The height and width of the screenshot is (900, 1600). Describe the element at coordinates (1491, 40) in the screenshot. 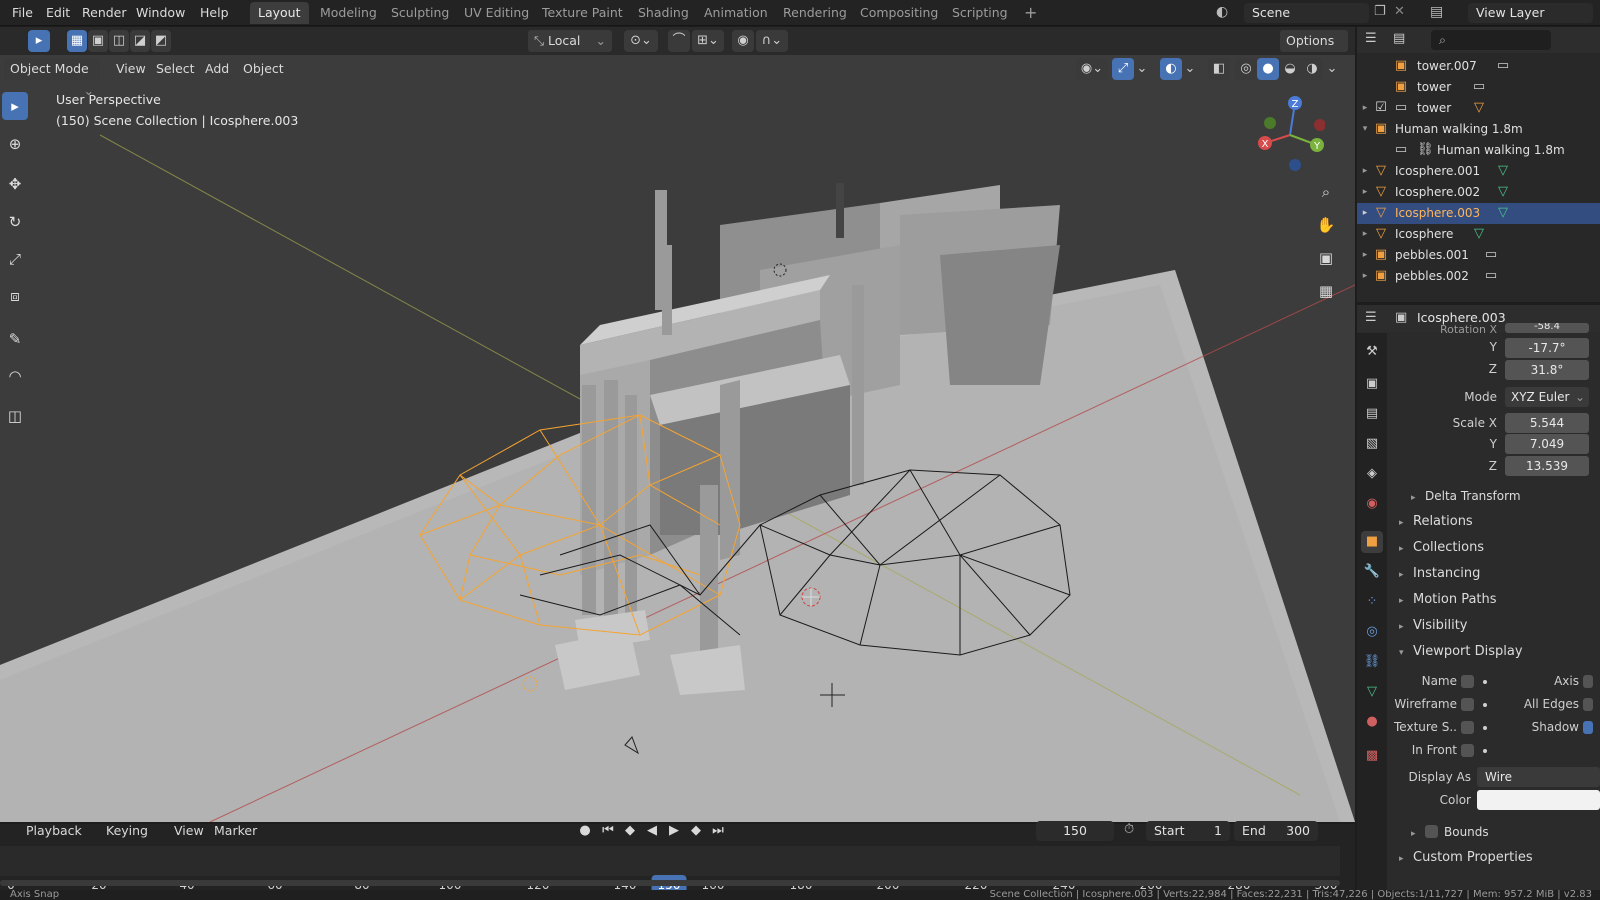

I see `outliner-search-input: ⌕` at that location.